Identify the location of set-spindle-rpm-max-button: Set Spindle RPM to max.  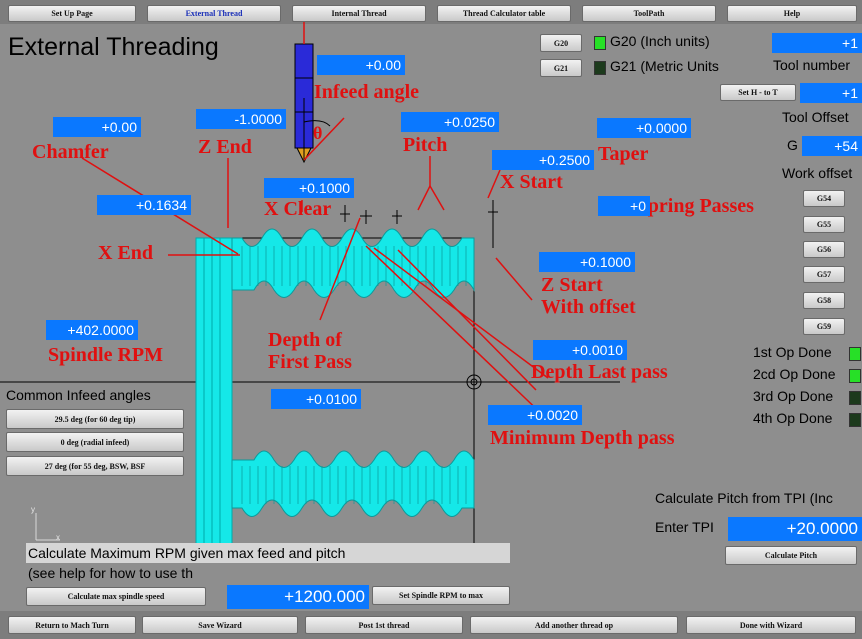
(441, 595).